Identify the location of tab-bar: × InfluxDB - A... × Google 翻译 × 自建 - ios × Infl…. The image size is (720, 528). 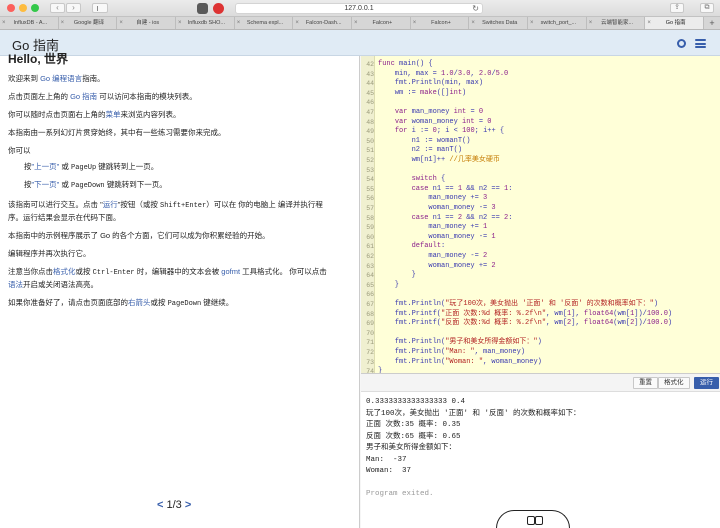
(360, 23).